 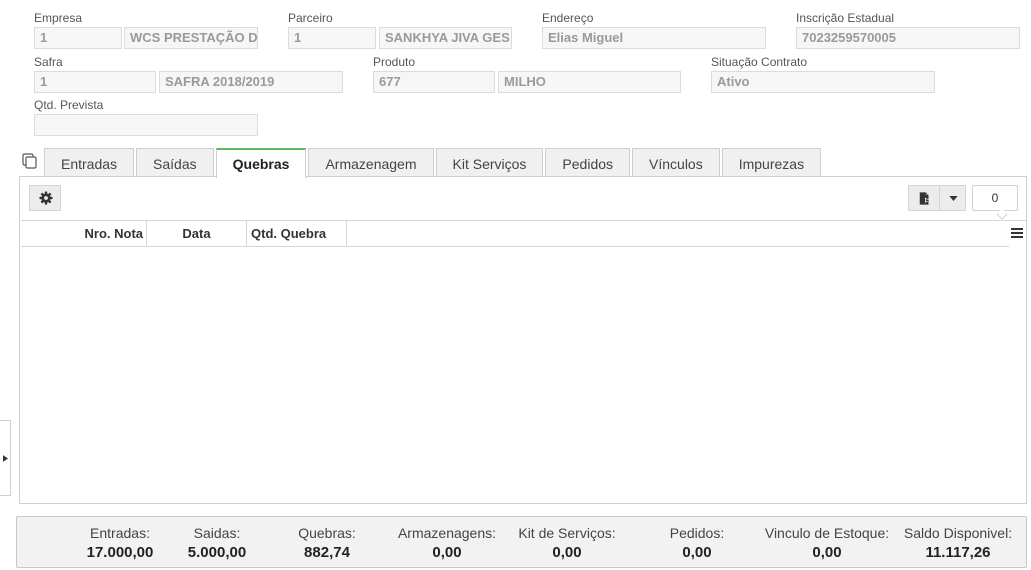 What do you see at coordinates (958, 552) in the screenshot?
I see `total-saldo-disponivel-value: 11.117,26` at bounding box center [958, 552].